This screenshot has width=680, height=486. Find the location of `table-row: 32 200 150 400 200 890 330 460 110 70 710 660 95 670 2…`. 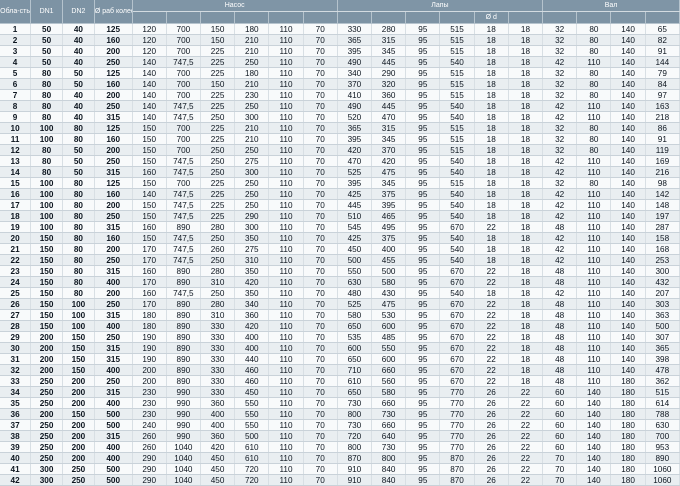

table-row: 32 200 150 400 200 890 330 460 110 70 710 660 95 670 2… is located at coordinates (340, 370).